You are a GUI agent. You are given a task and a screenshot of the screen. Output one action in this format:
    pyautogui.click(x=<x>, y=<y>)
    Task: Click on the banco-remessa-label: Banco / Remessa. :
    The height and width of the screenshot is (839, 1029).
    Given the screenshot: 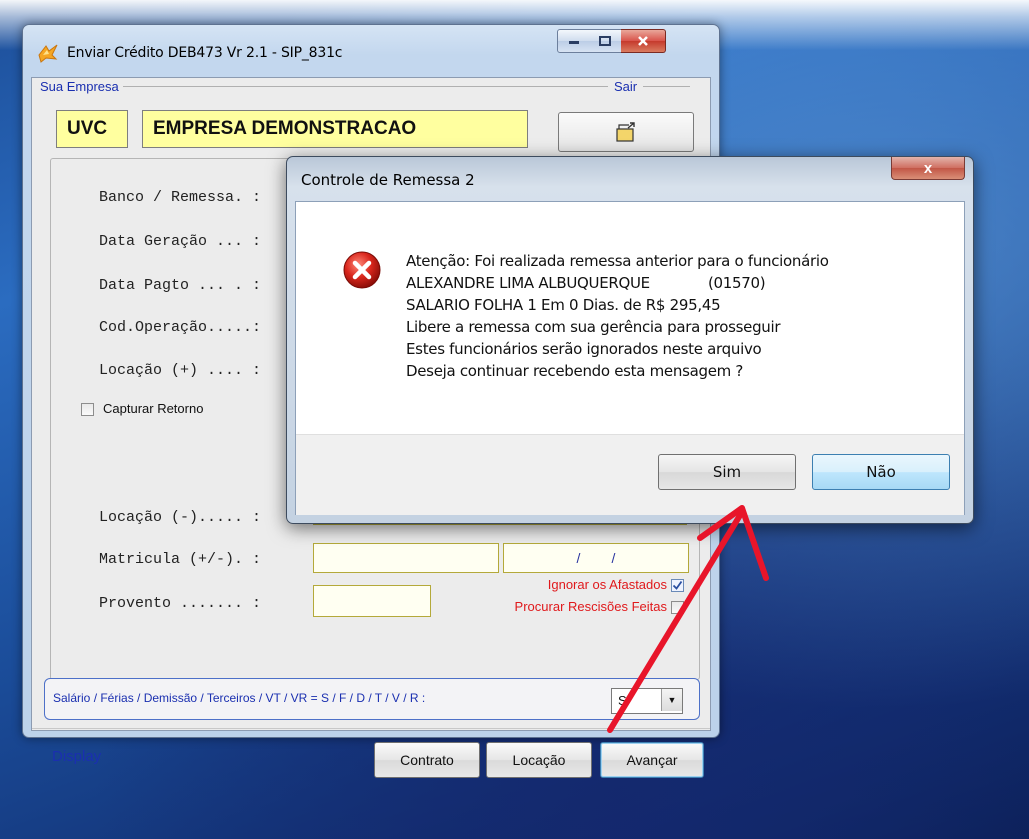 What is the action you would take?
    pyautogui.click(x=180, y=197)
    